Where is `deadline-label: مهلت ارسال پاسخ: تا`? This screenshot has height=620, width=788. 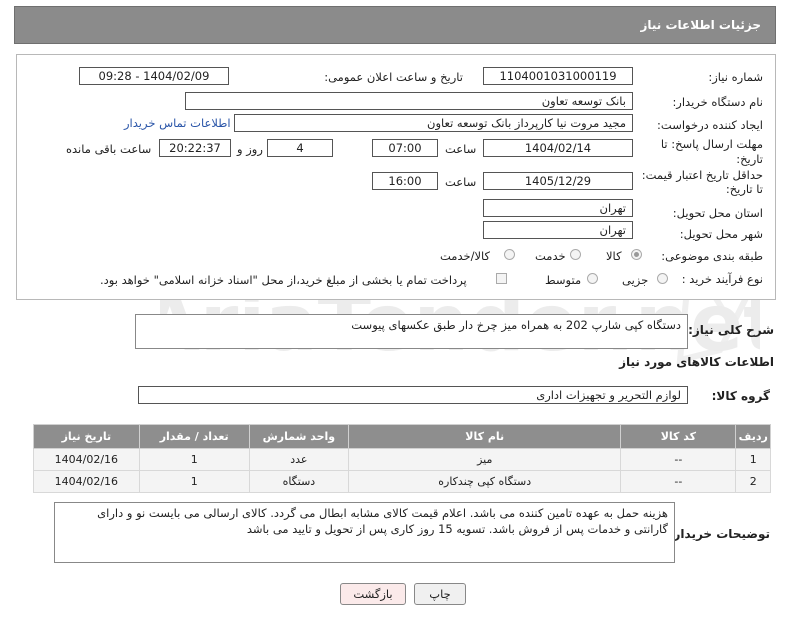 deadline-label: مهلت ارسال پاسخ: تا is located at coordinates (711, 144).